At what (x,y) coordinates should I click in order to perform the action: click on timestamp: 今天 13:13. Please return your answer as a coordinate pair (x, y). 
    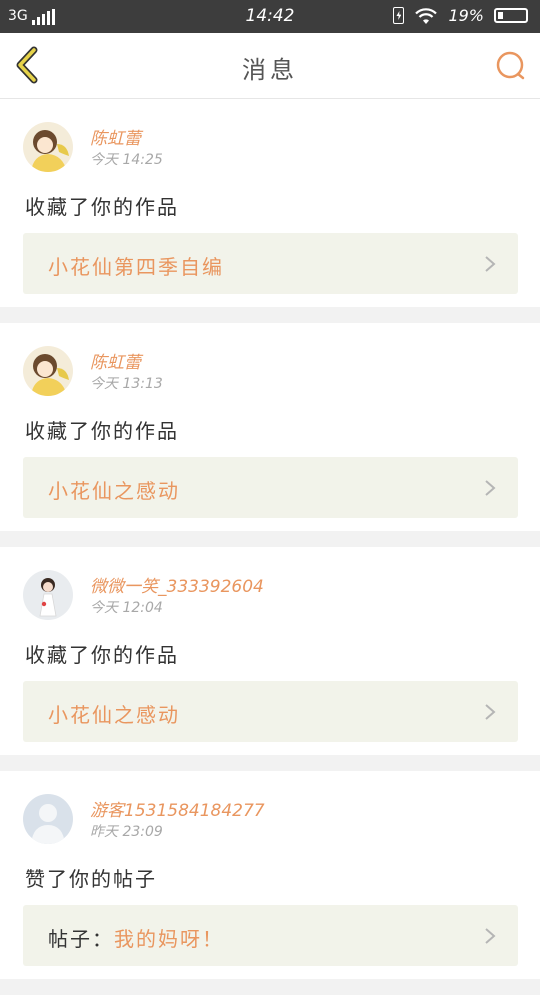
    Looking at the image, I should click on (126, 384).